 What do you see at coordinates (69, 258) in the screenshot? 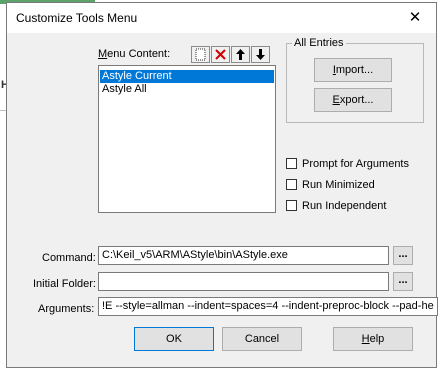
I see `command-label: Command:` at bounding box center [69, 258].